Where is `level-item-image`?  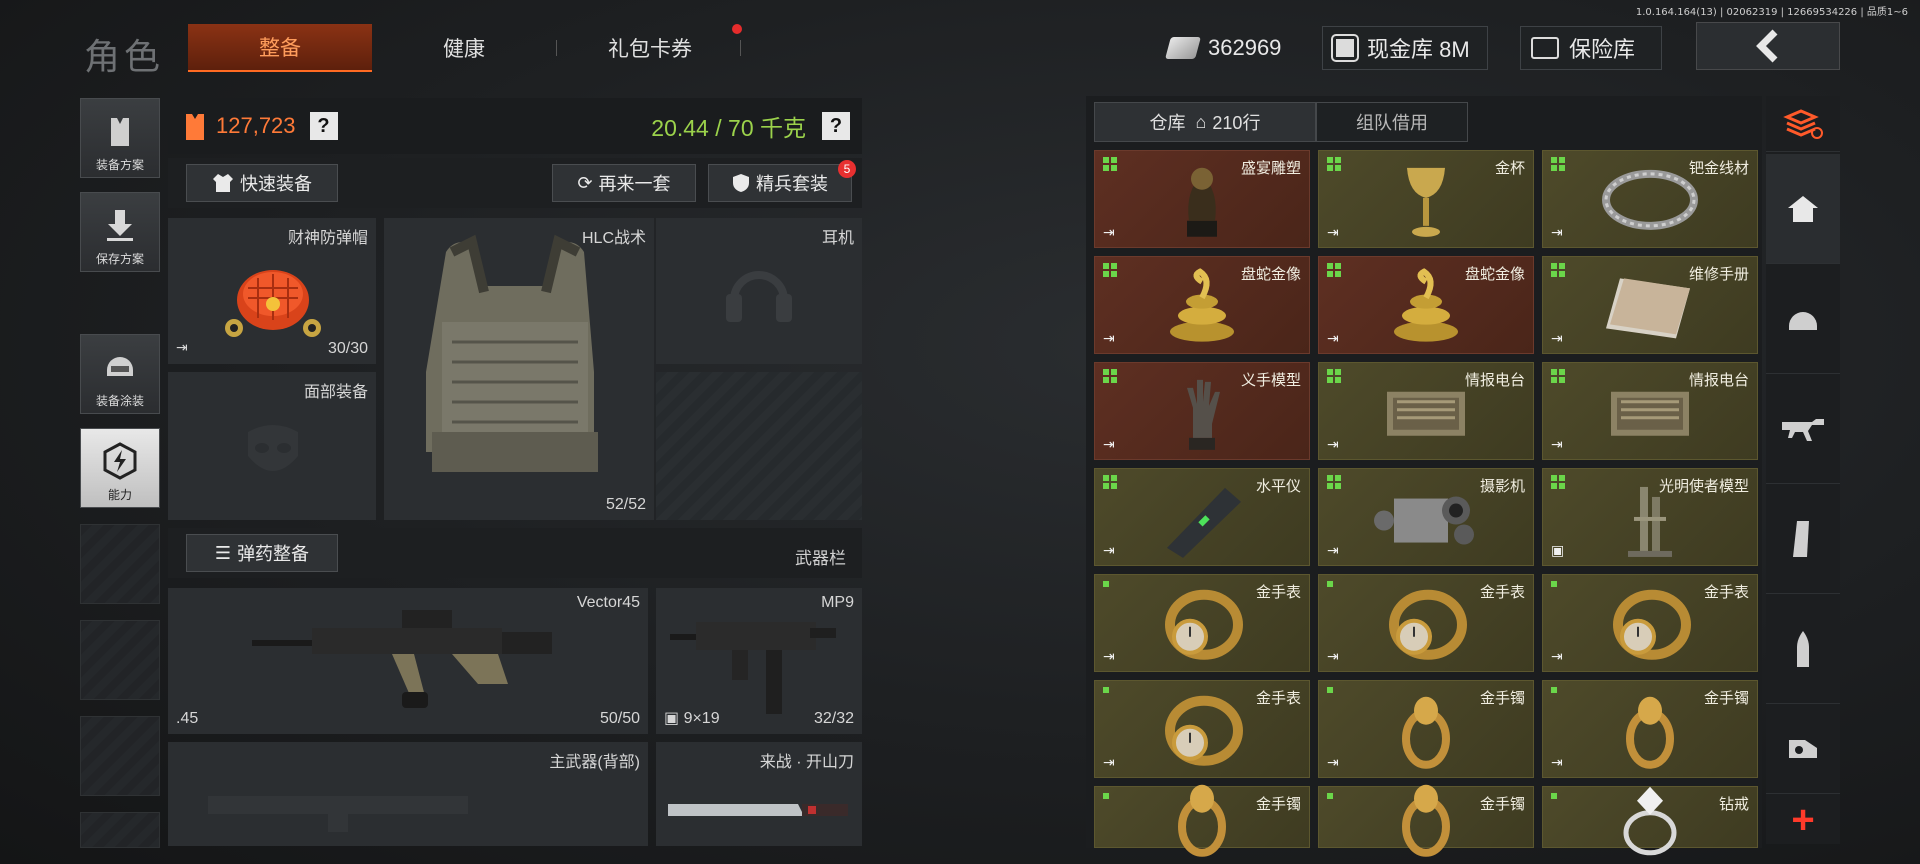
level-item-image is located at coordinates (1202, 521).